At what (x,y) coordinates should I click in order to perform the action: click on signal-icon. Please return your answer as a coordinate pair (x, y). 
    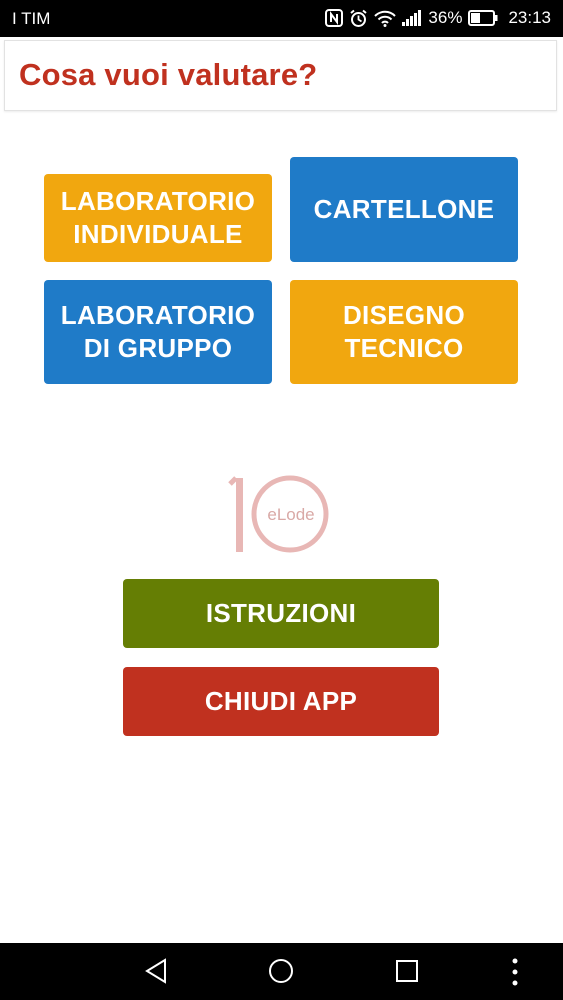
    Looking at the image, I should click on (412, 18).